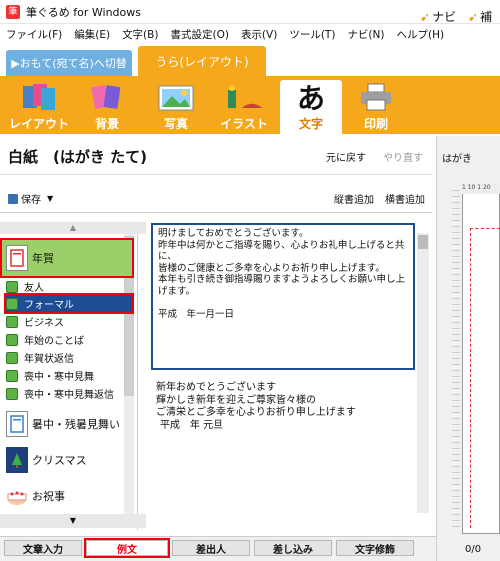 Image resolution: width=500 pixels, height=561 pixels. What do you see at coordinates (38, 124) in the screenshot?
I see `toolbar-layout-label: レイアウト` at bounding box center [38, 124].